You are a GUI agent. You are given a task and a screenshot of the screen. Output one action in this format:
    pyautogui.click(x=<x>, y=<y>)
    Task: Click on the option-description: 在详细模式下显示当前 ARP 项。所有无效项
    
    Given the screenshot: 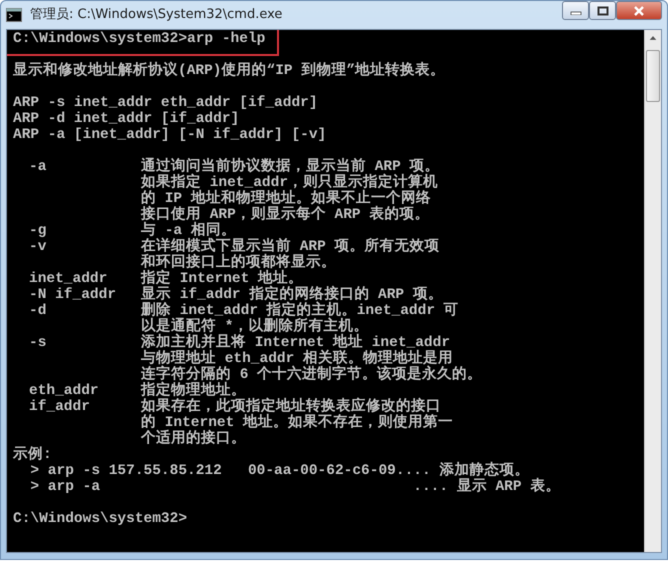 What is the action you would take?
    pyautogui.click(x=290, y=247)
    